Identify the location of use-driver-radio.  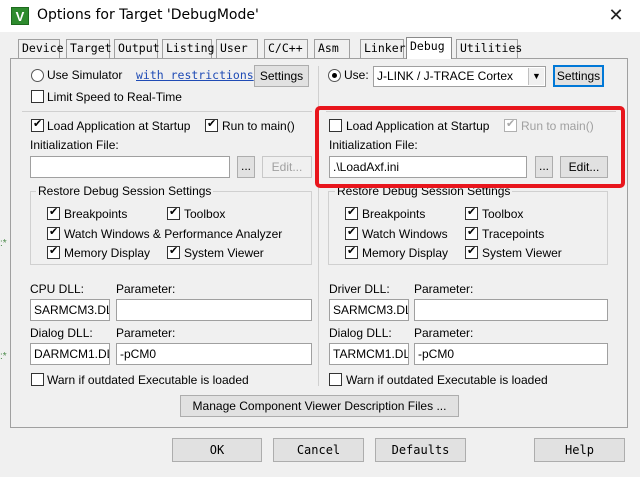
(334, 75).